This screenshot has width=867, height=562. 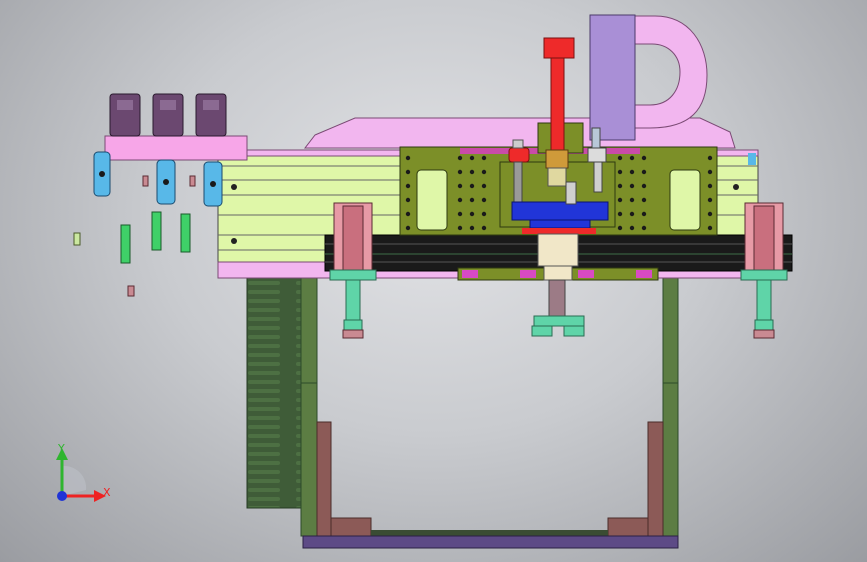 I want to click on right-lift-unit, so click(x=764, y=270).